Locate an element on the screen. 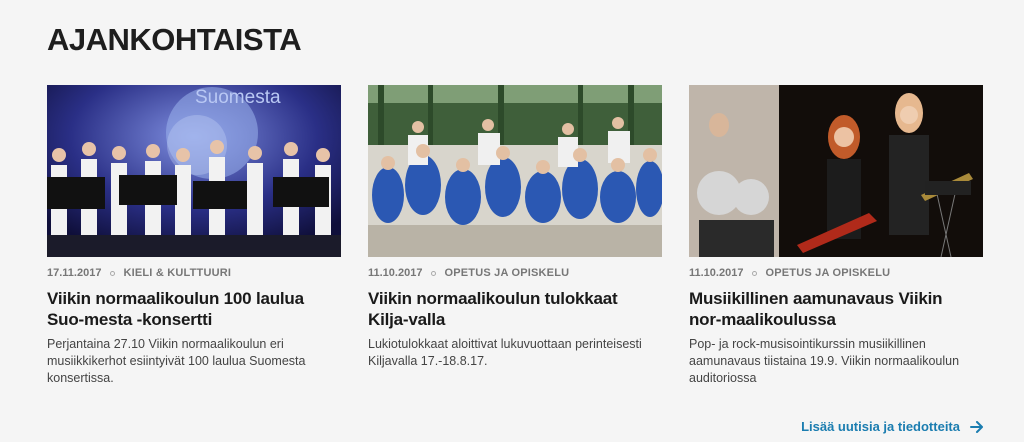 The width and height of the screenshot is (1024, 442). stage-banner-text: Suomesta is located at coordinates (238, 97).